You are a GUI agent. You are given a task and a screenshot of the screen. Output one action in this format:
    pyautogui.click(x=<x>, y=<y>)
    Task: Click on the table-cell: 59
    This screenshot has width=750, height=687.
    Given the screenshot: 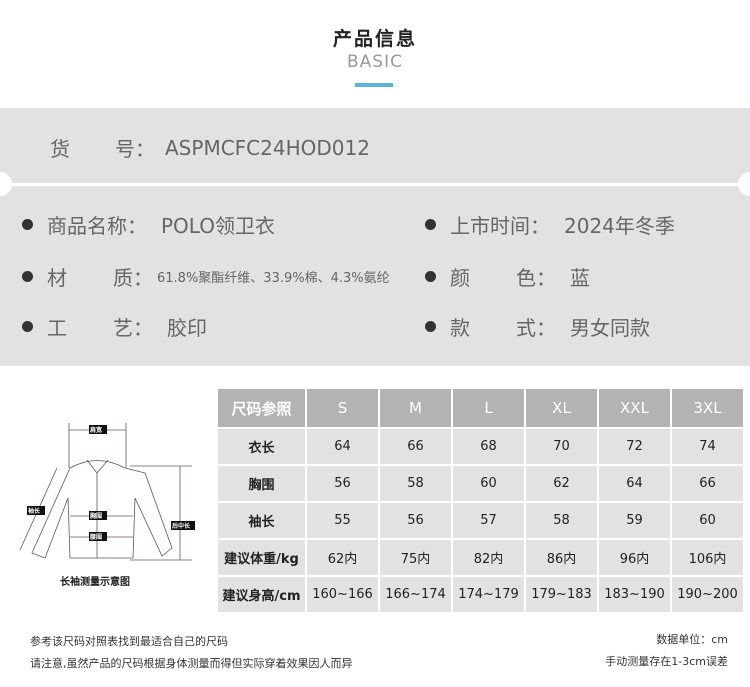 What is the action you would take?
    pyautogui.click(x=634, y=520)
    